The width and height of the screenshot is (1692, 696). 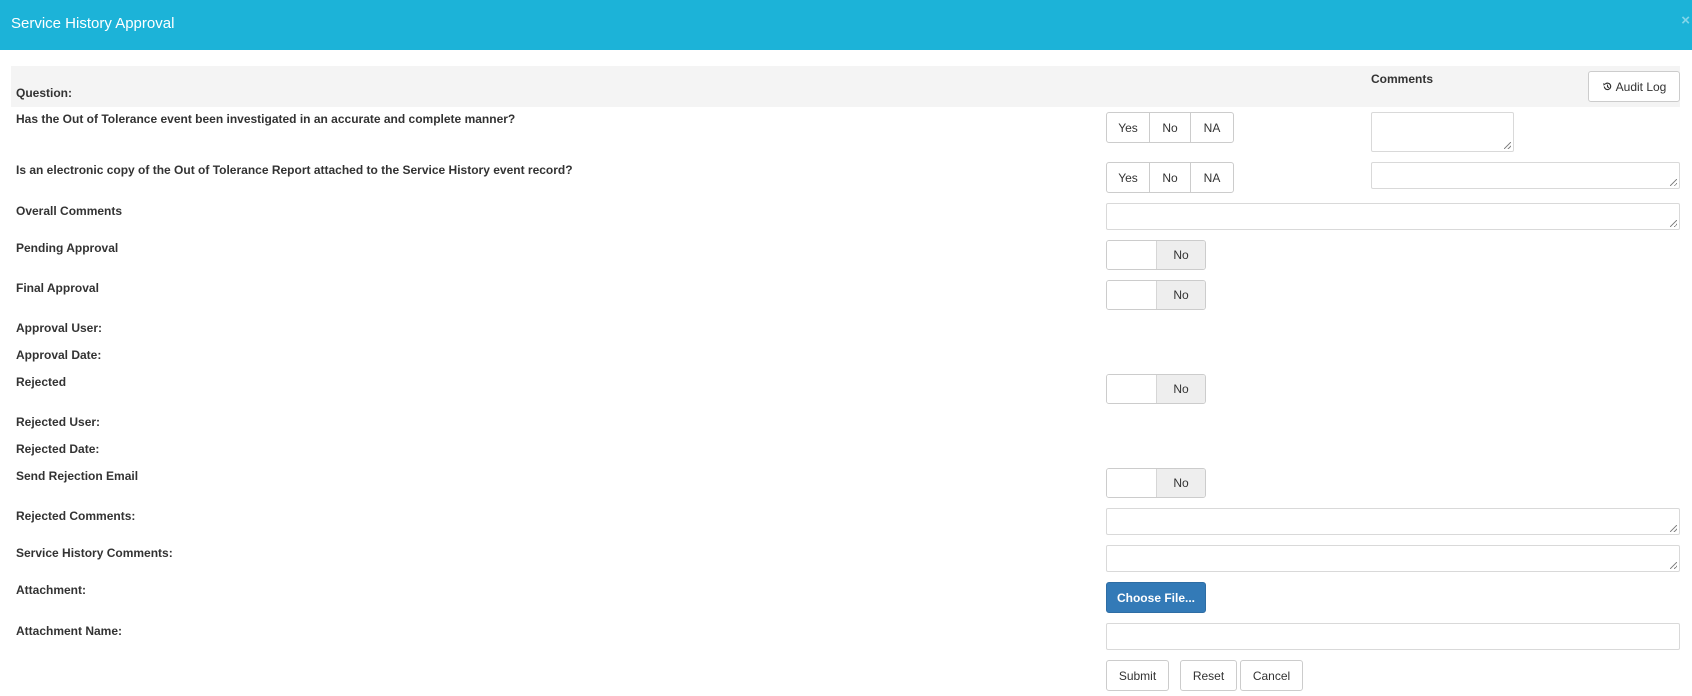 I want to click on question-column-header: Question:, so click(x=44, y=93).